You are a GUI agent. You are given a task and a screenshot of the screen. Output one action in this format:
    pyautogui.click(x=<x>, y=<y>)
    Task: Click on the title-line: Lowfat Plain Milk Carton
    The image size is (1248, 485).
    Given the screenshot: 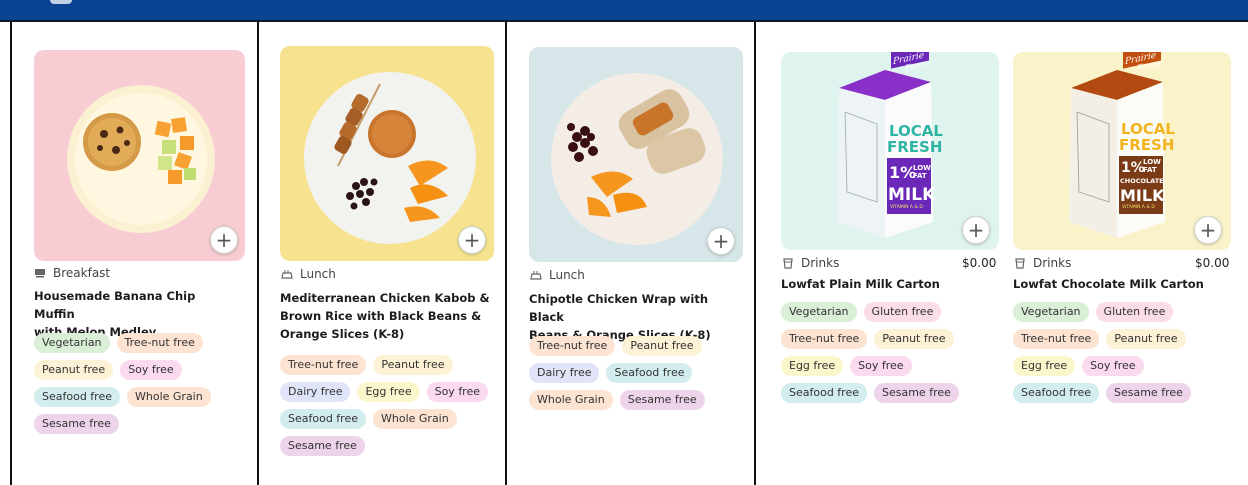 What is the action you would take?
    pyautogui.click(x=860, y=284)
    